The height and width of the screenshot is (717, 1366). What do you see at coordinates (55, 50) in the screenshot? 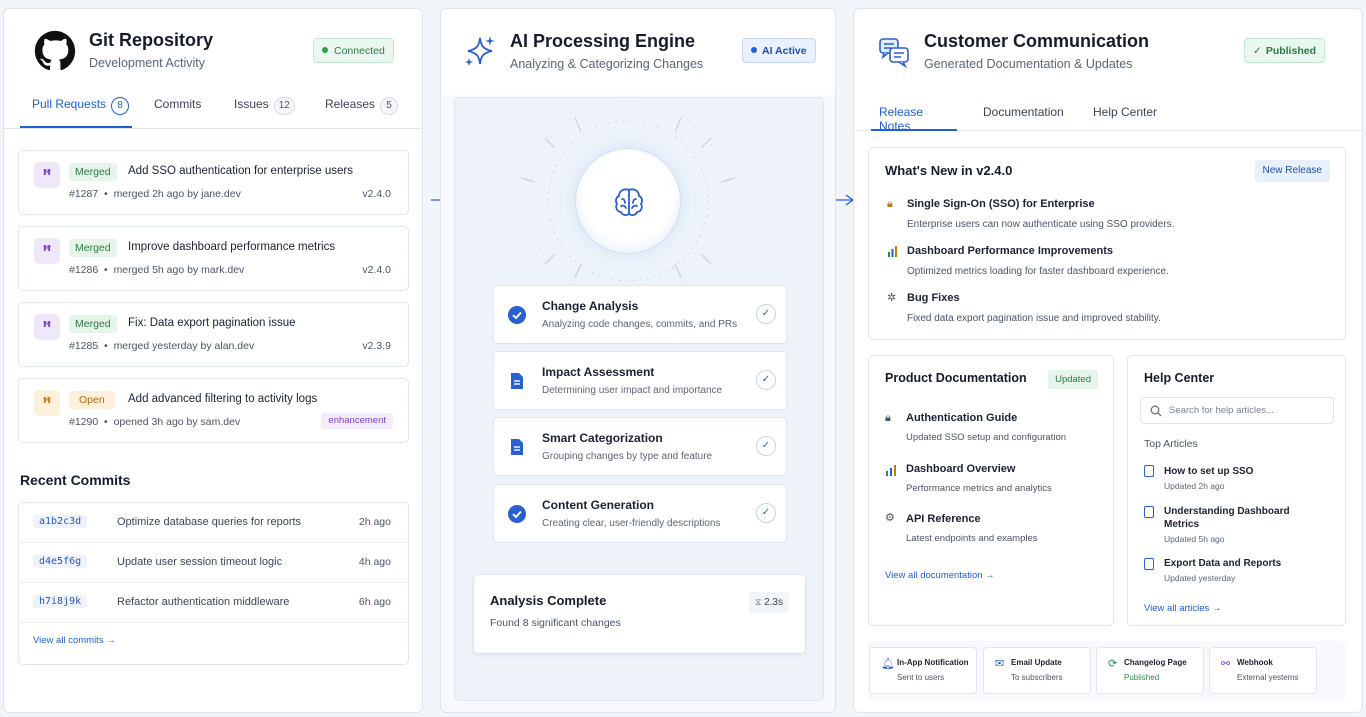
I see `github-icon` at bounding box center [55, 50].